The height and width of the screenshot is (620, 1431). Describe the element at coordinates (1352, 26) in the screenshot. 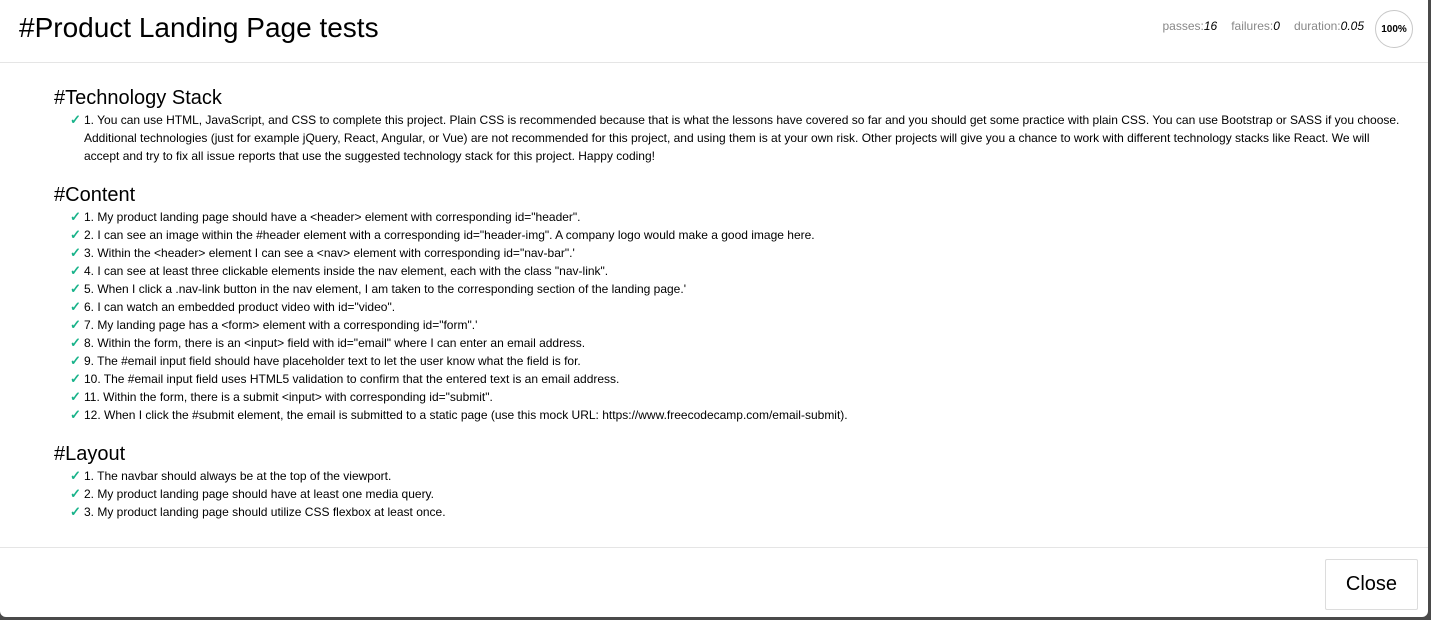

I see `duration-value: 0.05` at that location.